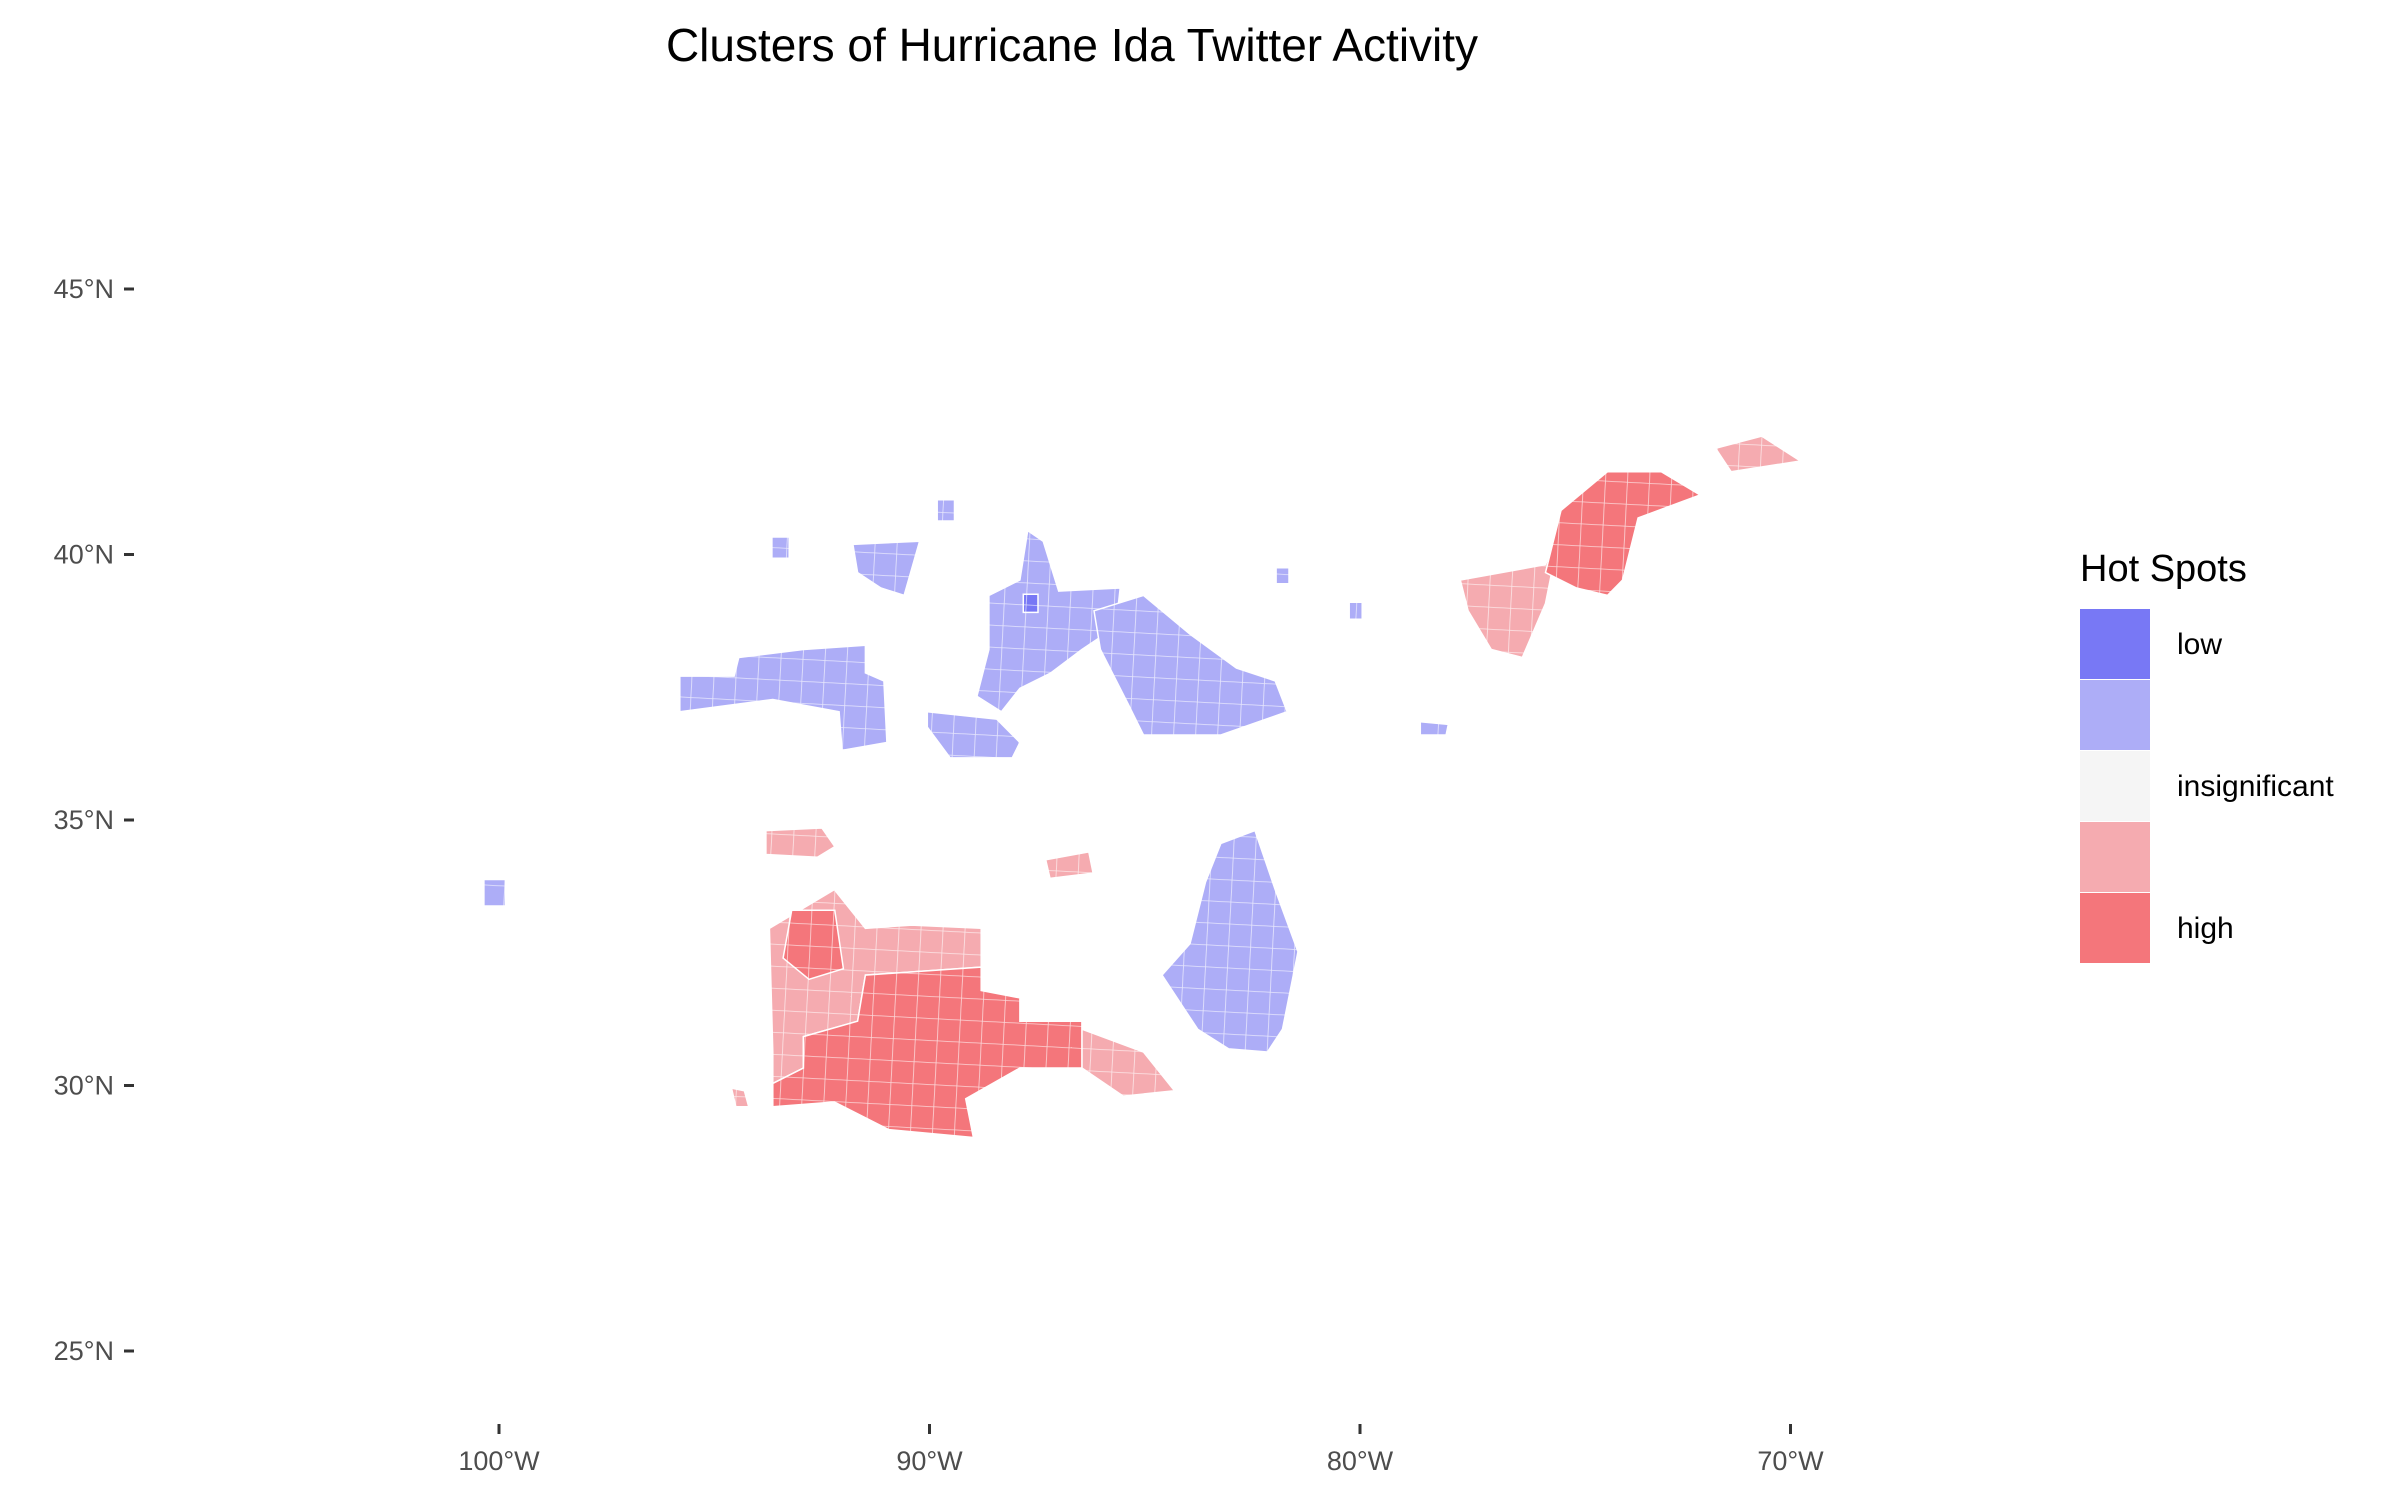 The height and width of the screenshot is (1500, 2400). I want to click on y-tick-label: 45°N, so click(84, 289).